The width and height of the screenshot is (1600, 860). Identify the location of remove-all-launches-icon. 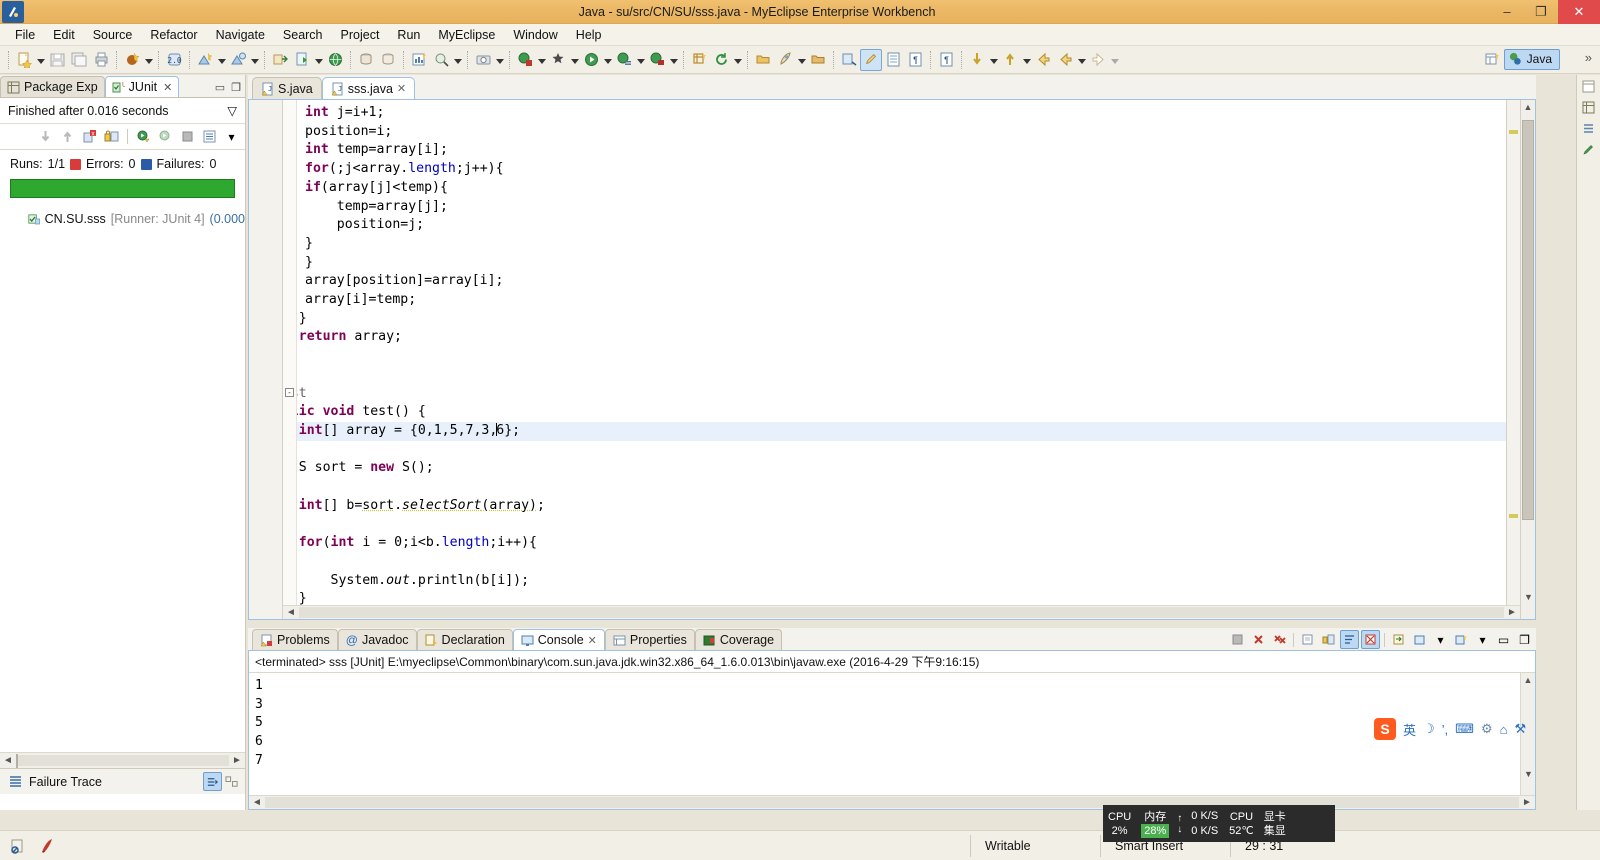
(1279, 639).